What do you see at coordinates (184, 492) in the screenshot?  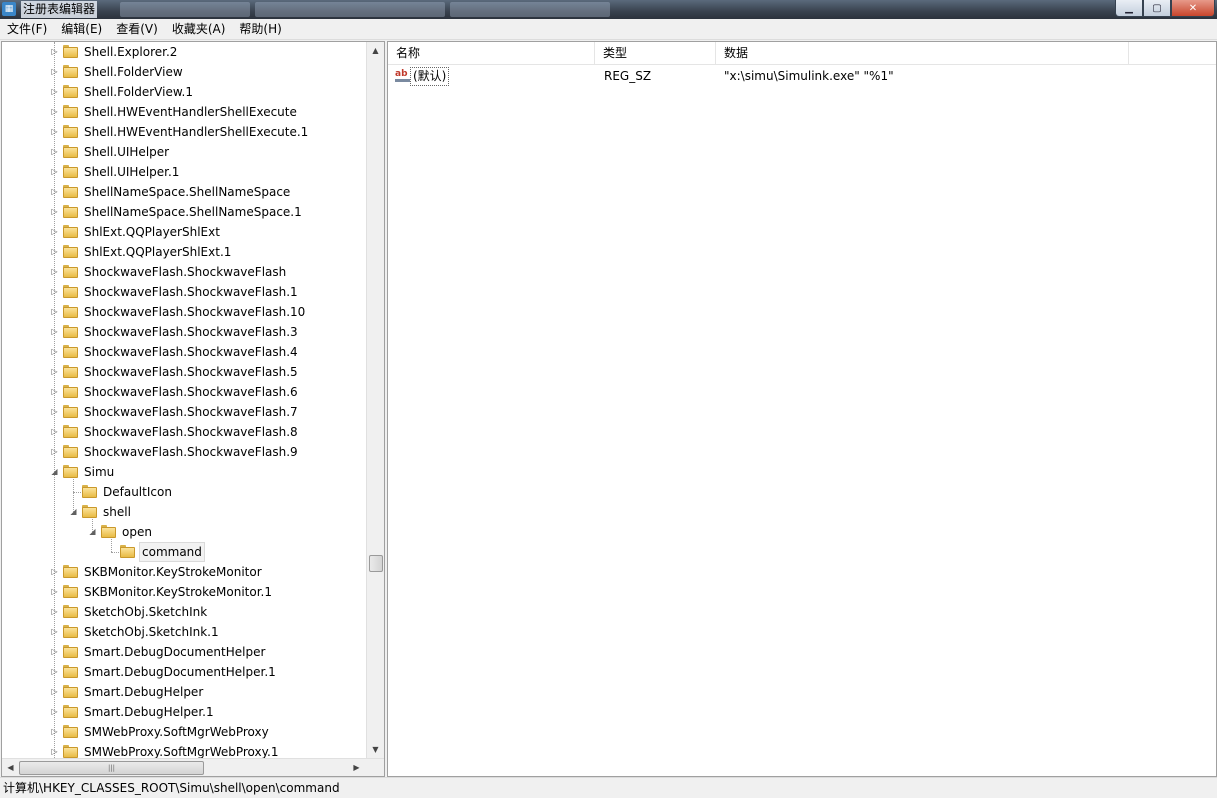 I see `tree-node: DefaultIcon` at bounding box center [184, 492].